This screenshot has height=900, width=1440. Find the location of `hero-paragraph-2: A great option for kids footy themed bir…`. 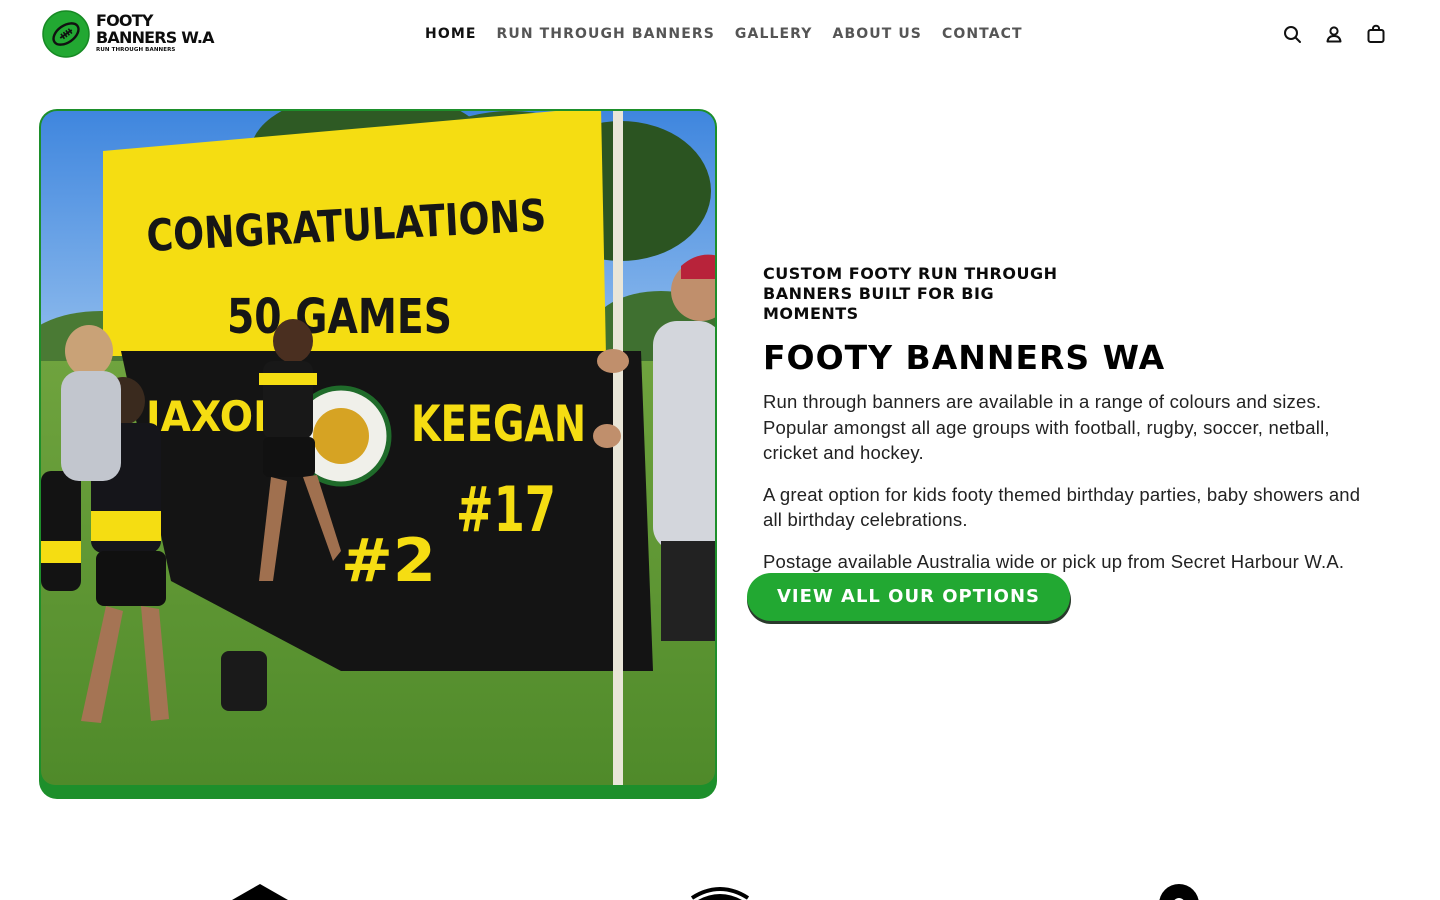

hero-paragraph-2: A great option for kids footy themed bir… is located at coordinates (1062, 507).